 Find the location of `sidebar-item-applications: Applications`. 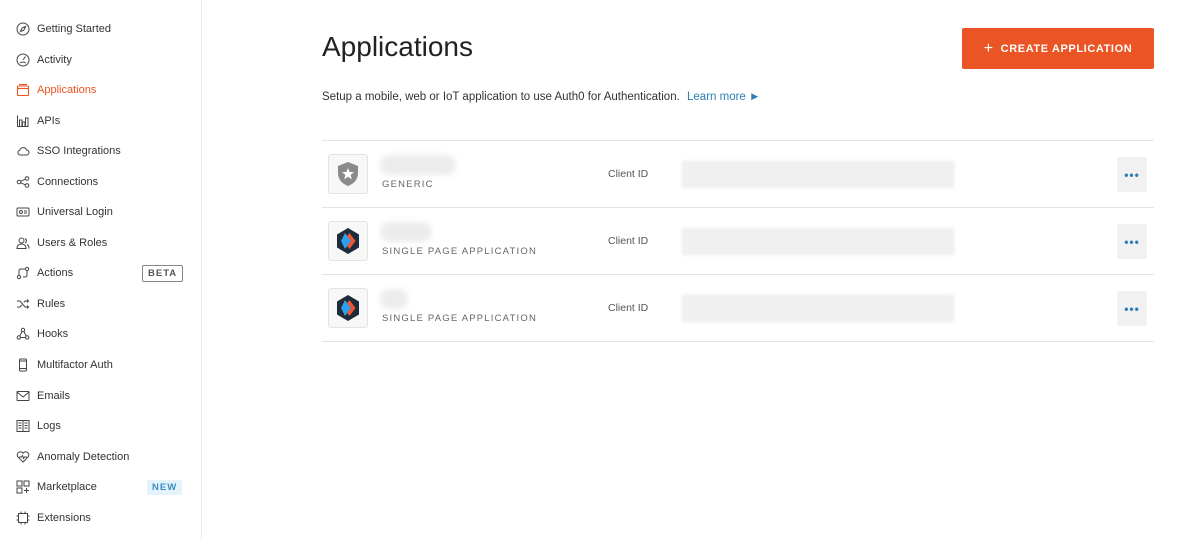

sidebar-item-applications: Applications is located at coordinates (56, 90).